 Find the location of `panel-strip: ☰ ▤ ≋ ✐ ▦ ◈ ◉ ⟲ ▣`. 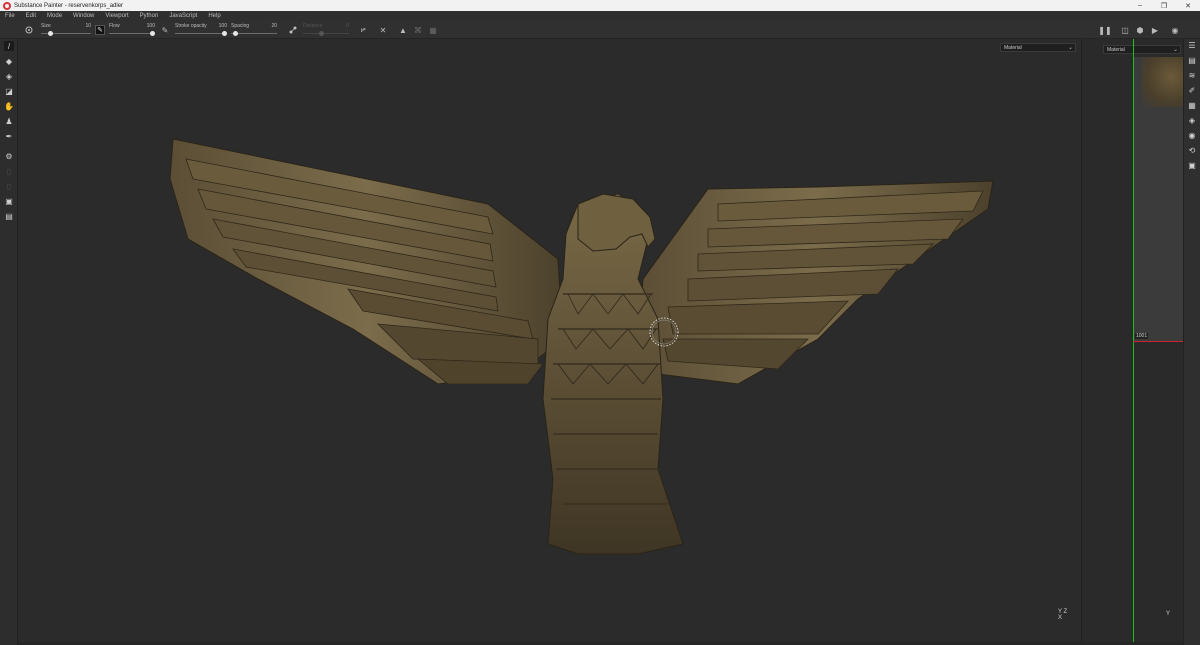

panel-strip: ☰ ▤ ≋ ✐ ▦ ◈ ◉ ⟲ ▣ is located at coordinates (1191, 342).